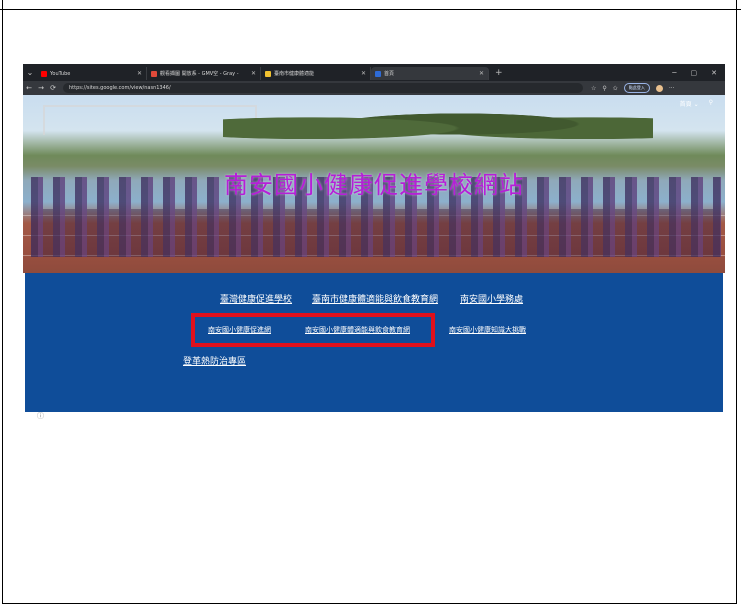 This screenshot has width=741, height=606. I want to click on window-controls: ─ ▢ ✕, so click(698, 73).